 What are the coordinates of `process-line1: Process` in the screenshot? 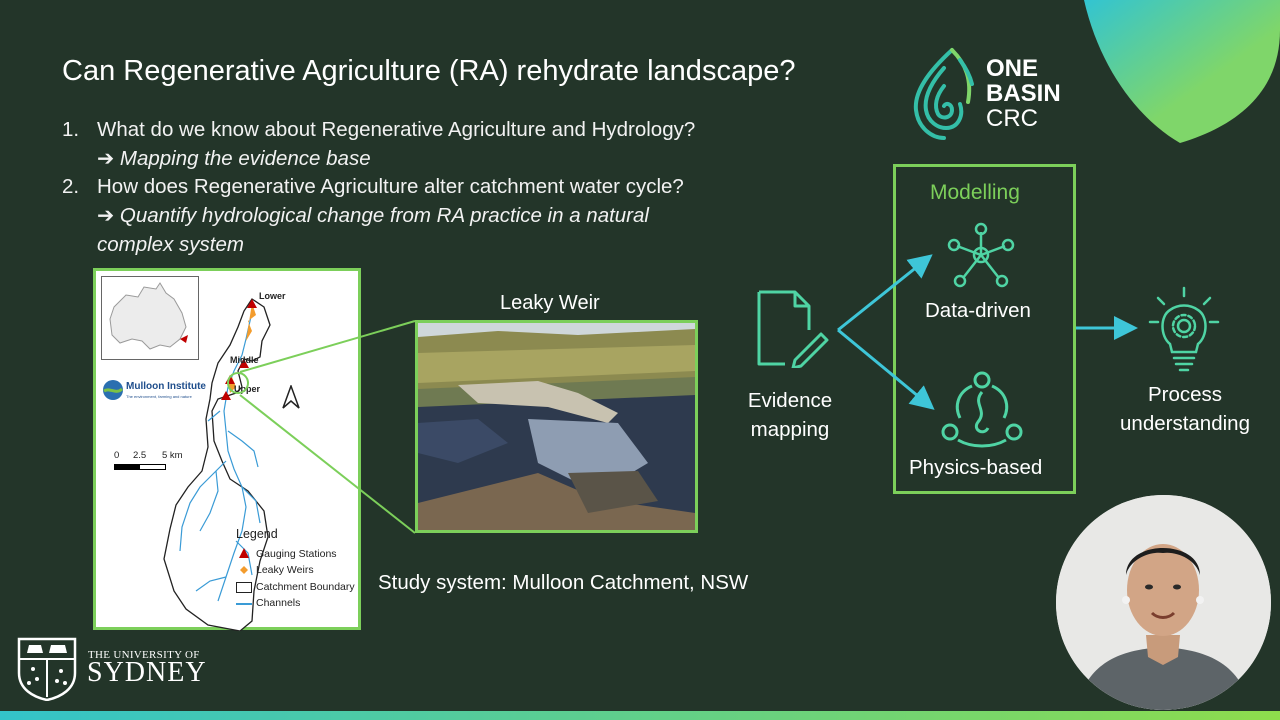 It's located at (1185, 394).